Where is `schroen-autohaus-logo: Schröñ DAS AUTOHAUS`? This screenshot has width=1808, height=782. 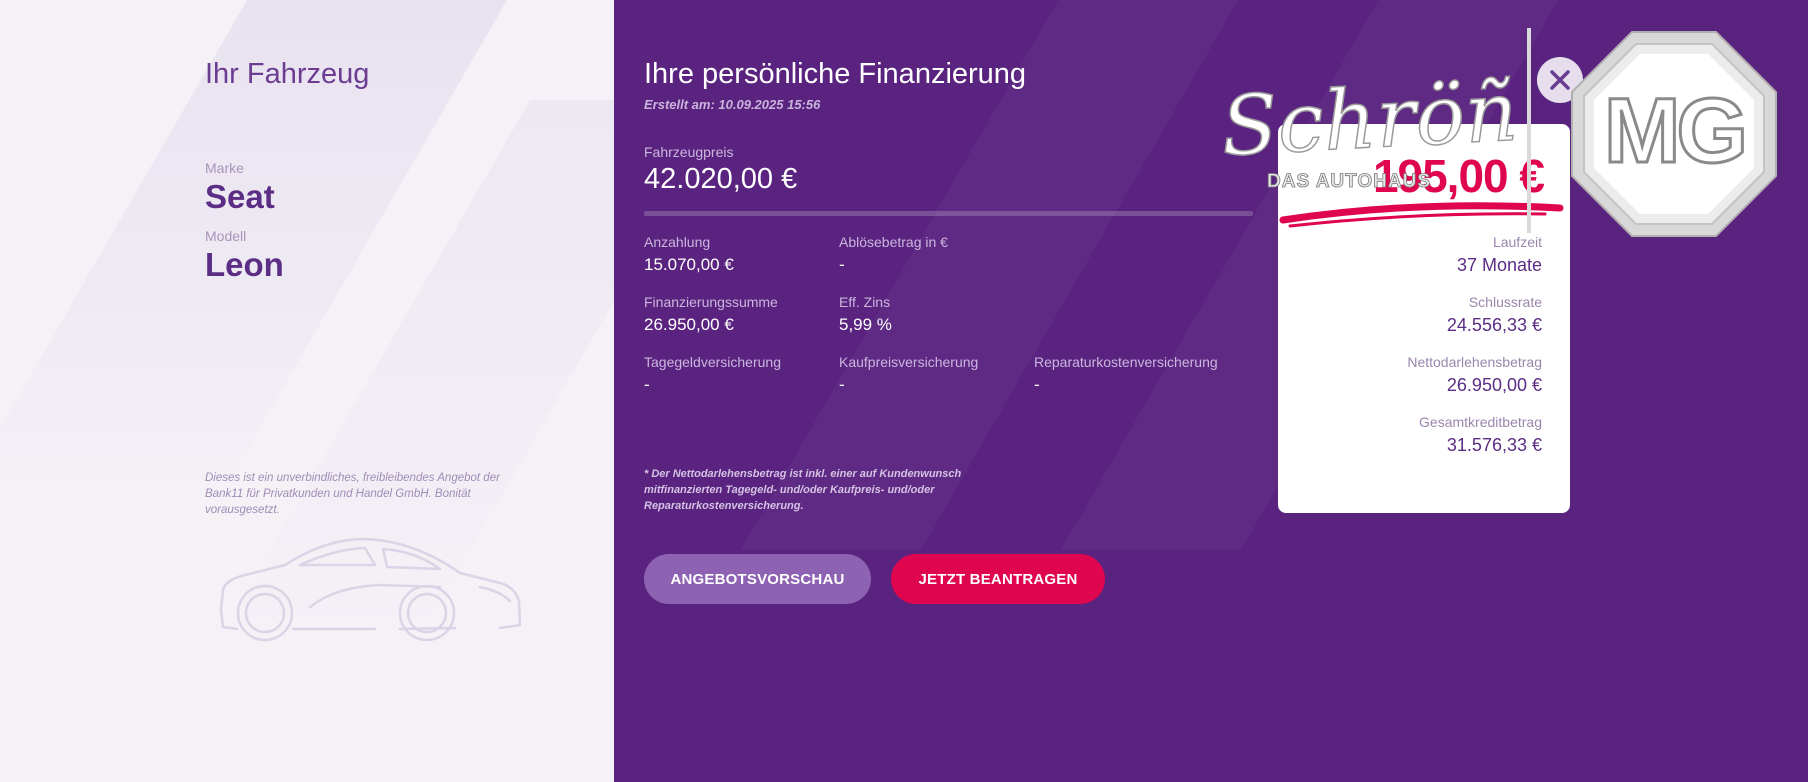 schroen-autohaus-logo: Schröñ DAS AUTOHAUS is located at coordinates (1391, 146).